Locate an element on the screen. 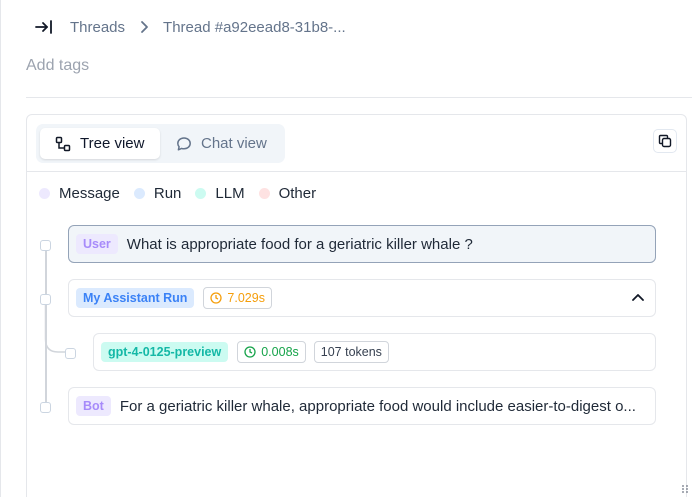 The width and height of the screenshot is (692, 497). tab-chat-view: Chat view is located at coordinates (223, 143).